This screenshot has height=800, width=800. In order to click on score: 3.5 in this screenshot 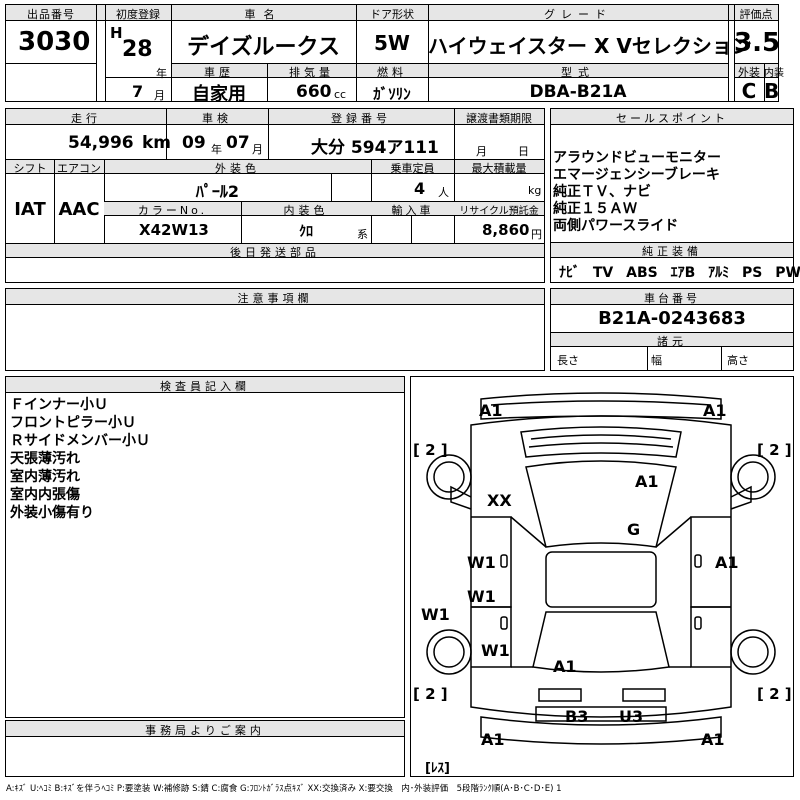, I will do `click(757, 43)`.